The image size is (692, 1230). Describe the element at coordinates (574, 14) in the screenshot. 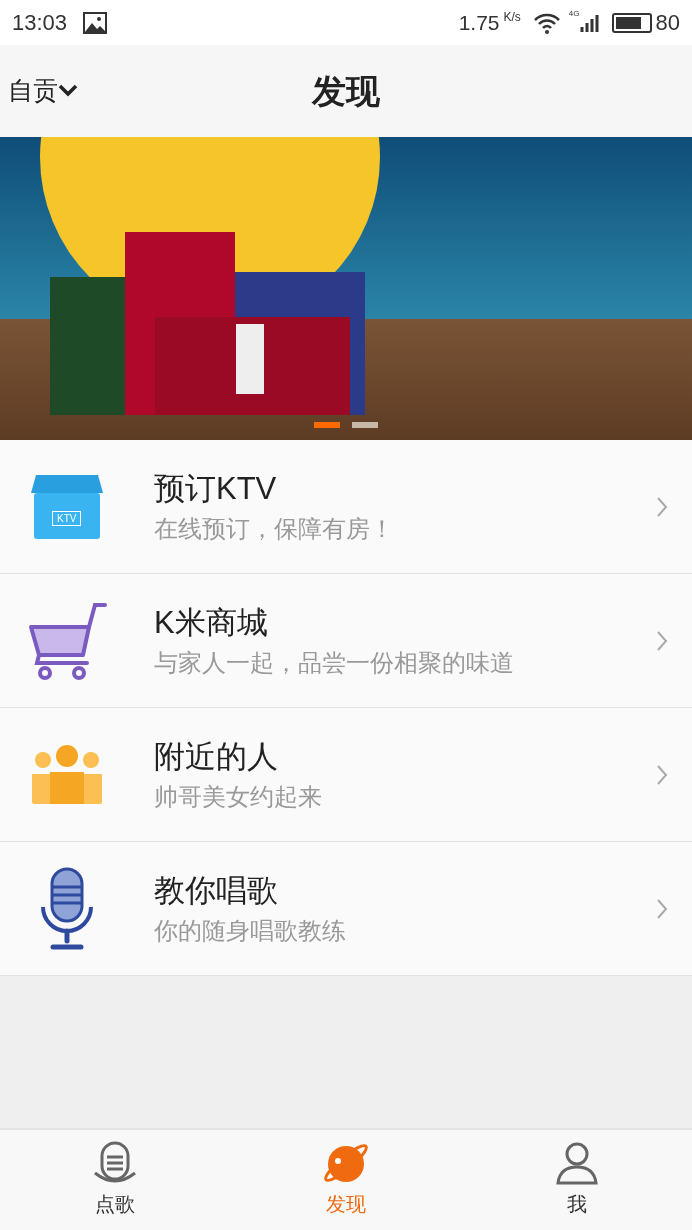

I see `network-type: 4G` at that location.